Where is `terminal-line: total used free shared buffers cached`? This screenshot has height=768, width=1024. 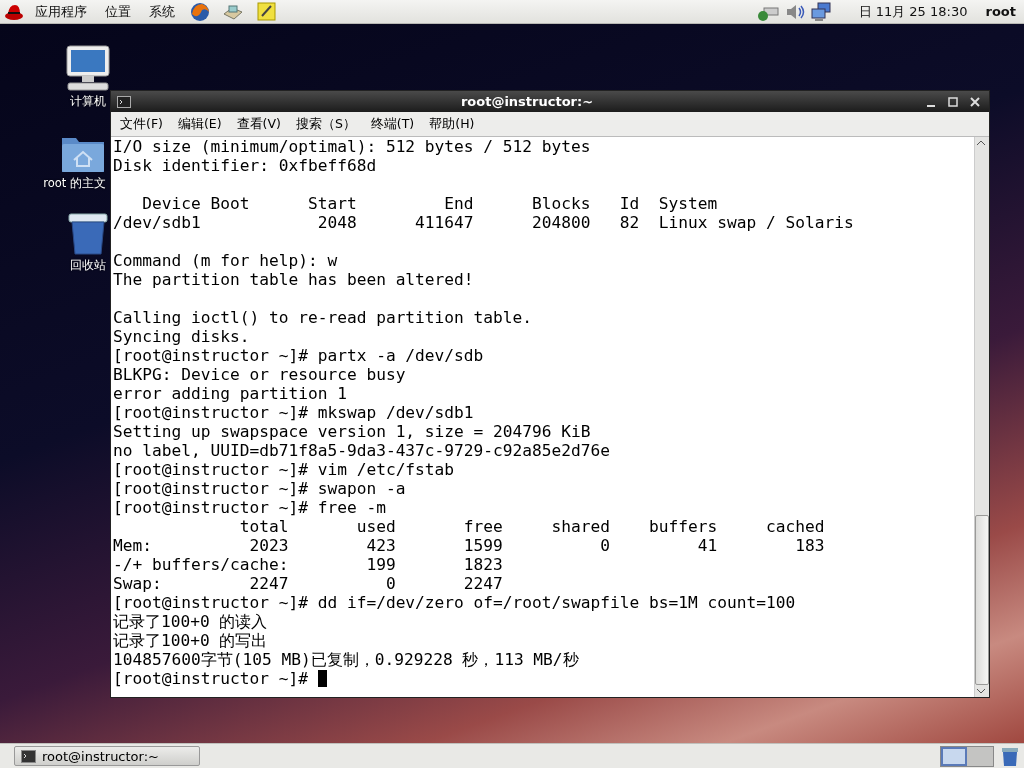 terminal-line: total used free shared buffers cached is located at coordinates (531, 526).